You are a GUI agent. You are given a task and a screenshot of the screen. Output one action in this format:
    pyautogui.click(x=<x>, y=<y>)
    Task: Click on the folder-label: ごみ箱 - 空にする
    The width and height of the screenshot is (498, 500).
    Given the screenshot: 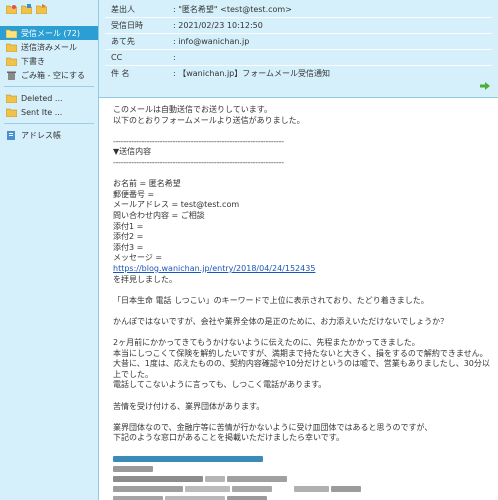 What is the action you would take?
    pyautogui.click(x=53, y=75)
    